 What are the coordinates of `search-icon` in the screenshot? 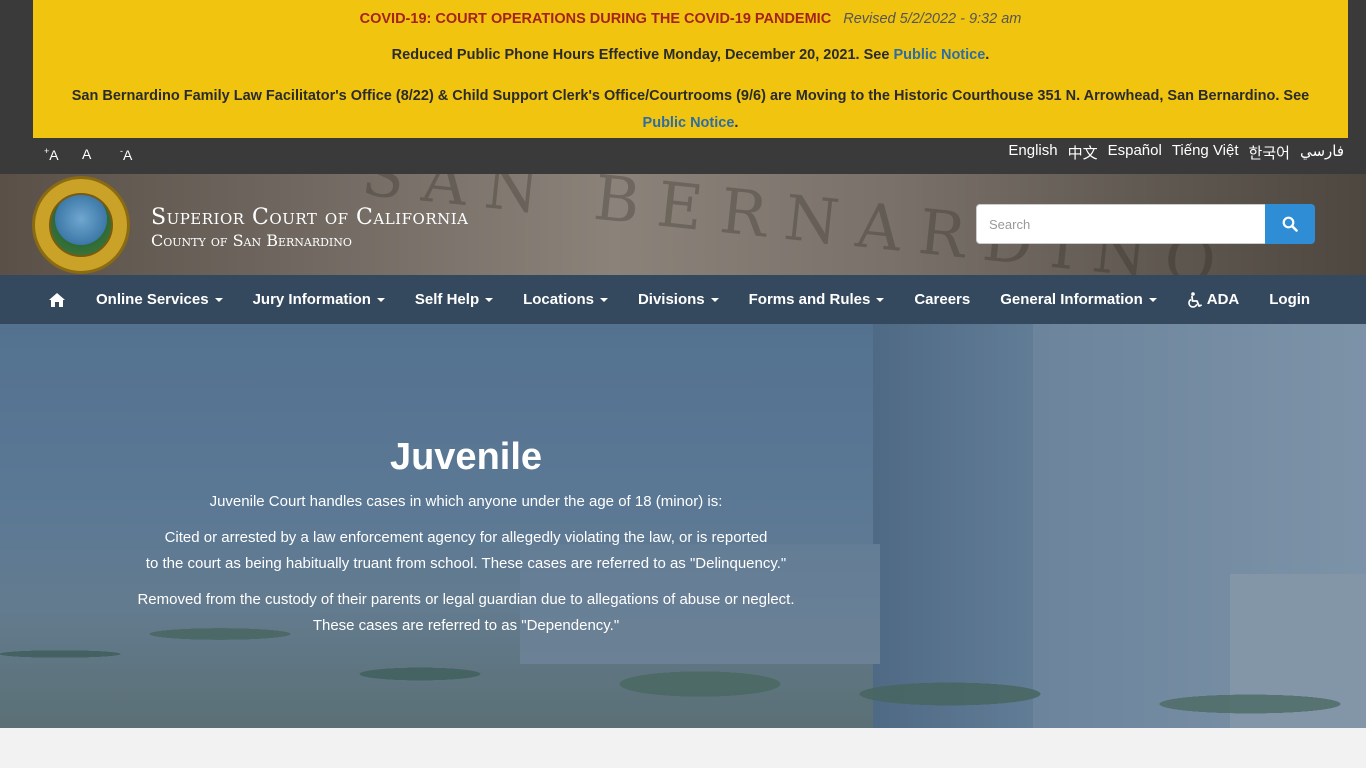 It's located at (1290, 224).